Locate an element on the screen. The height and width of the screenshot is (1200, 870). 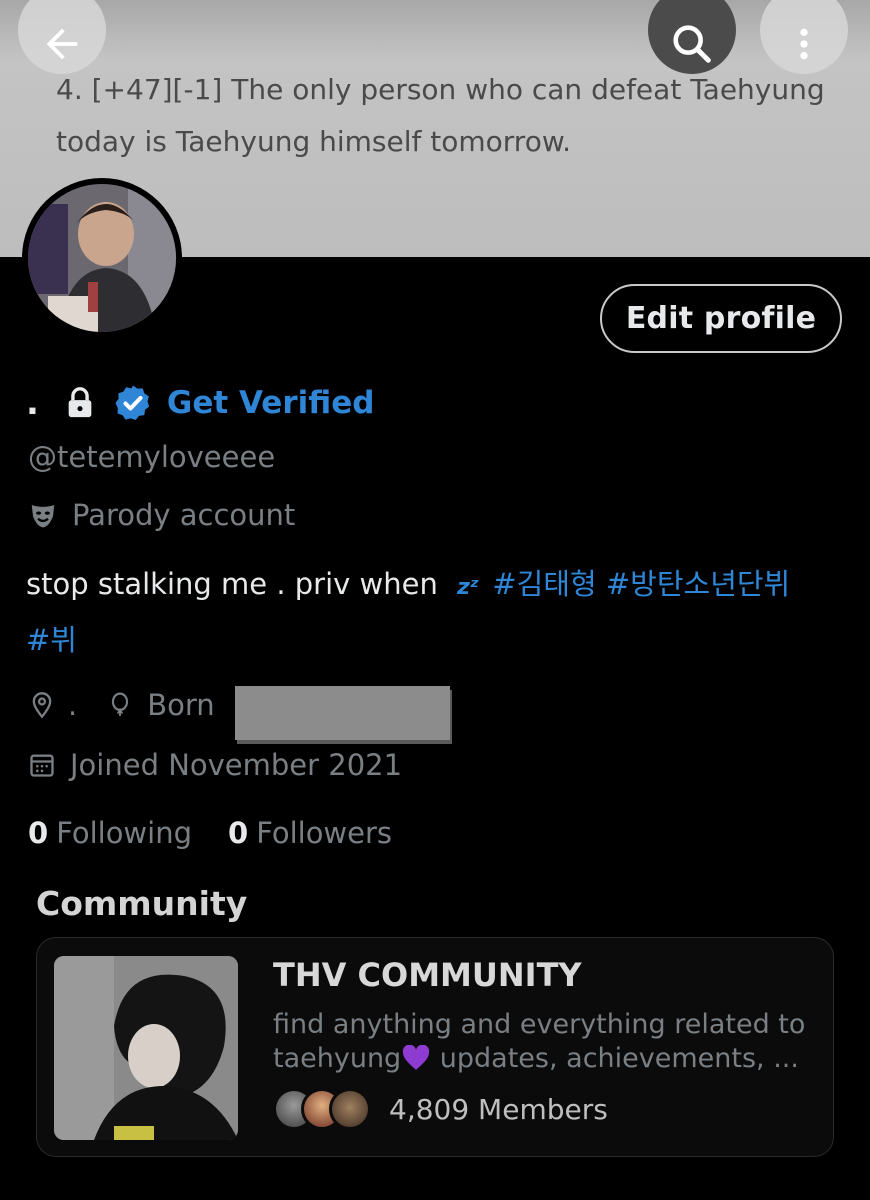
community-image-shapes is located at coordinates (146, 1048).